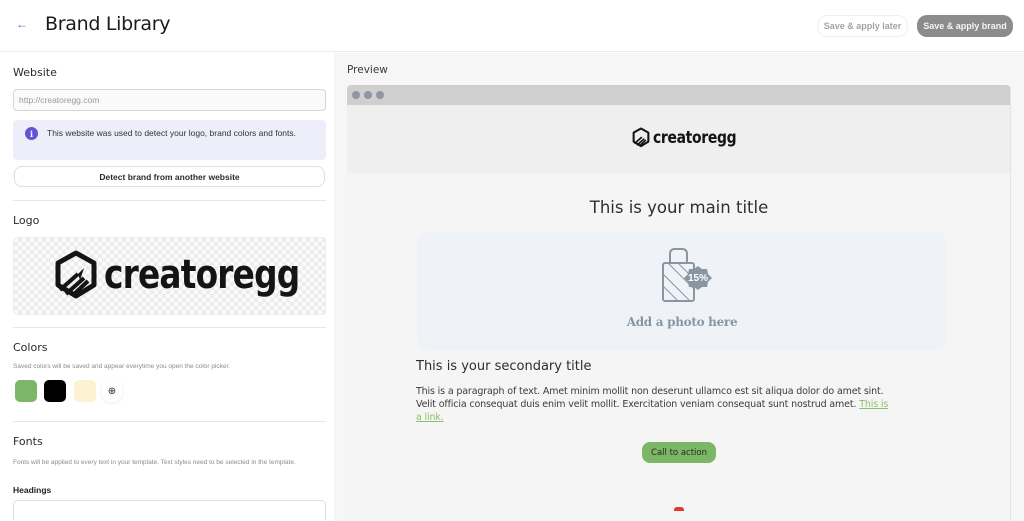 This screenshot has height=521, width=1024. What do you see at coordinates (169, 100) in the screenshot?
I see `website-url-input: http://creatoregg.com` at bounding box center [169, 100].